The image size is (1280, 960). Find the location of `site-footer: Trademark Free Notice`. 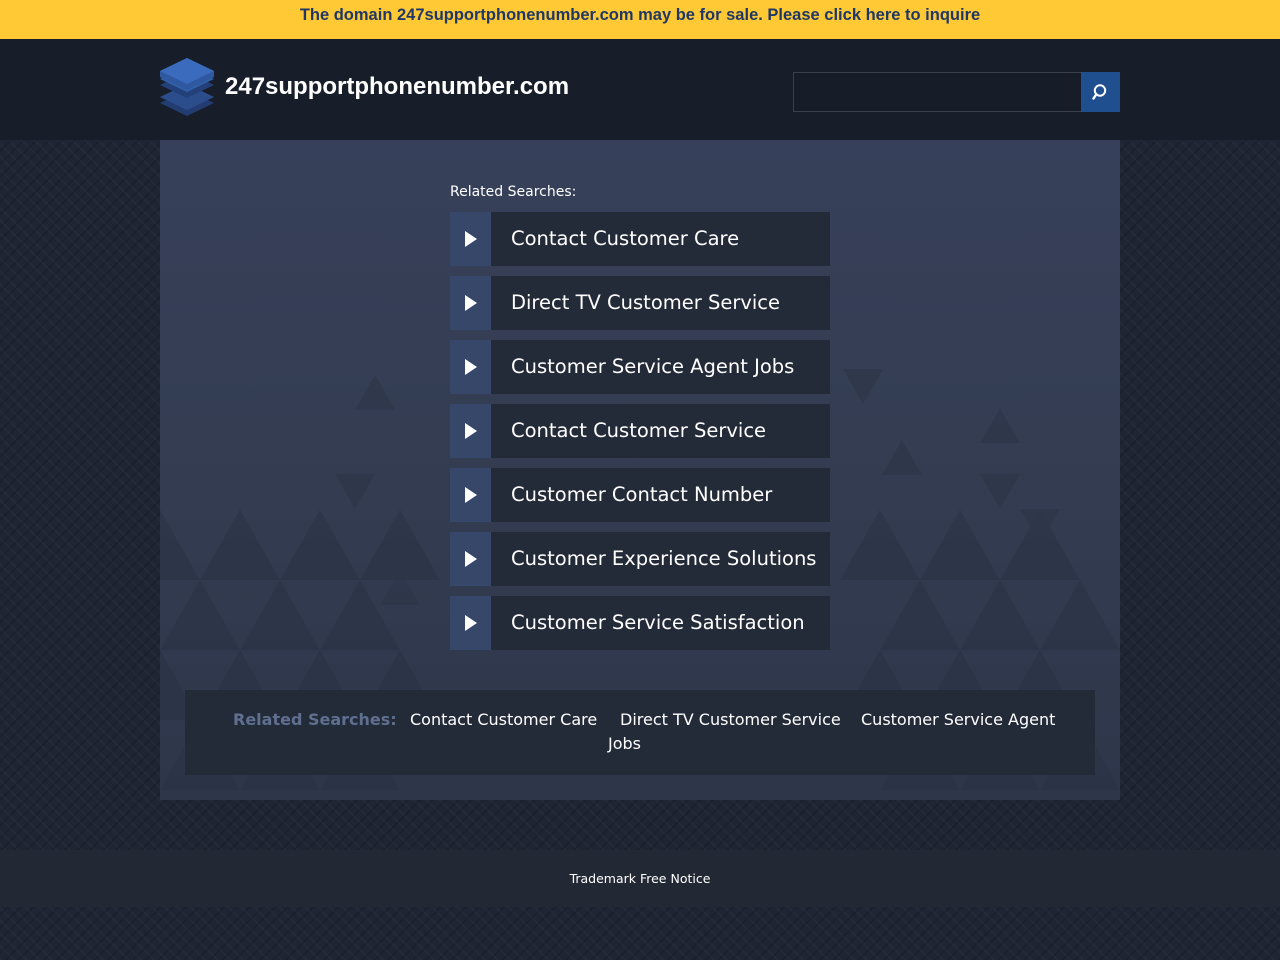

site-footer: Trademark Free Notice is located at coordinates (640, 878).